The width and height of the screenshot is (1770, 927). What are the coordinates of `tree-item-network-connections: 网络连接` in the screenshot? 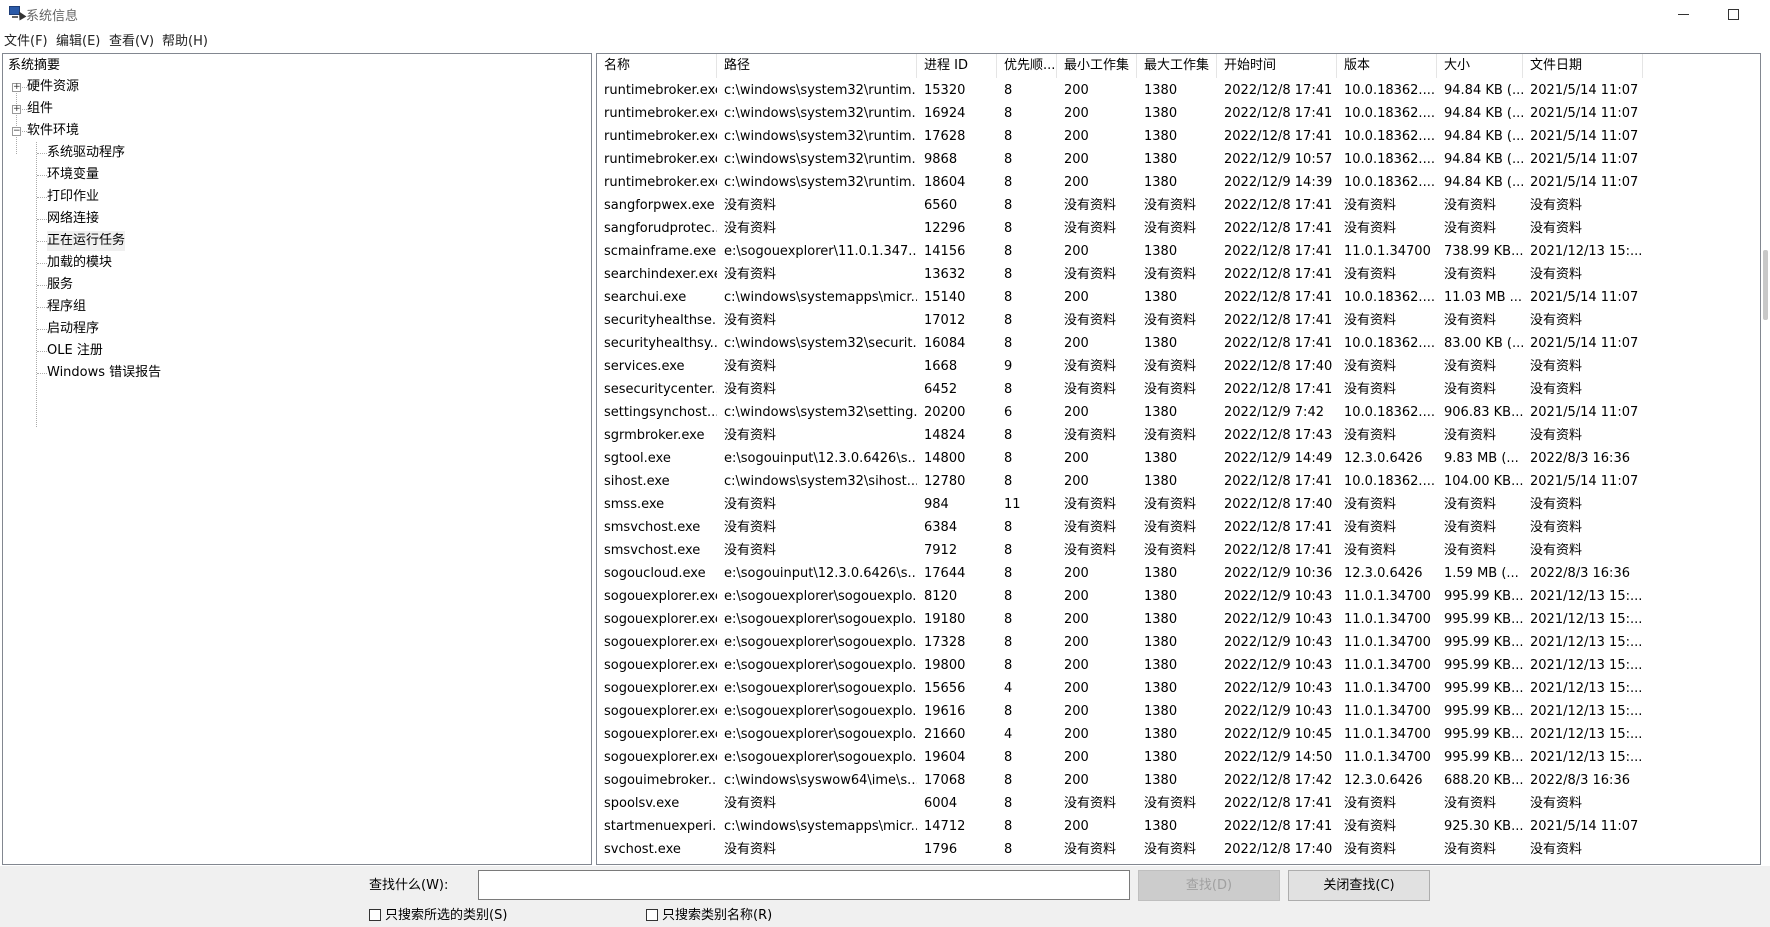 It's located at (73, 219).